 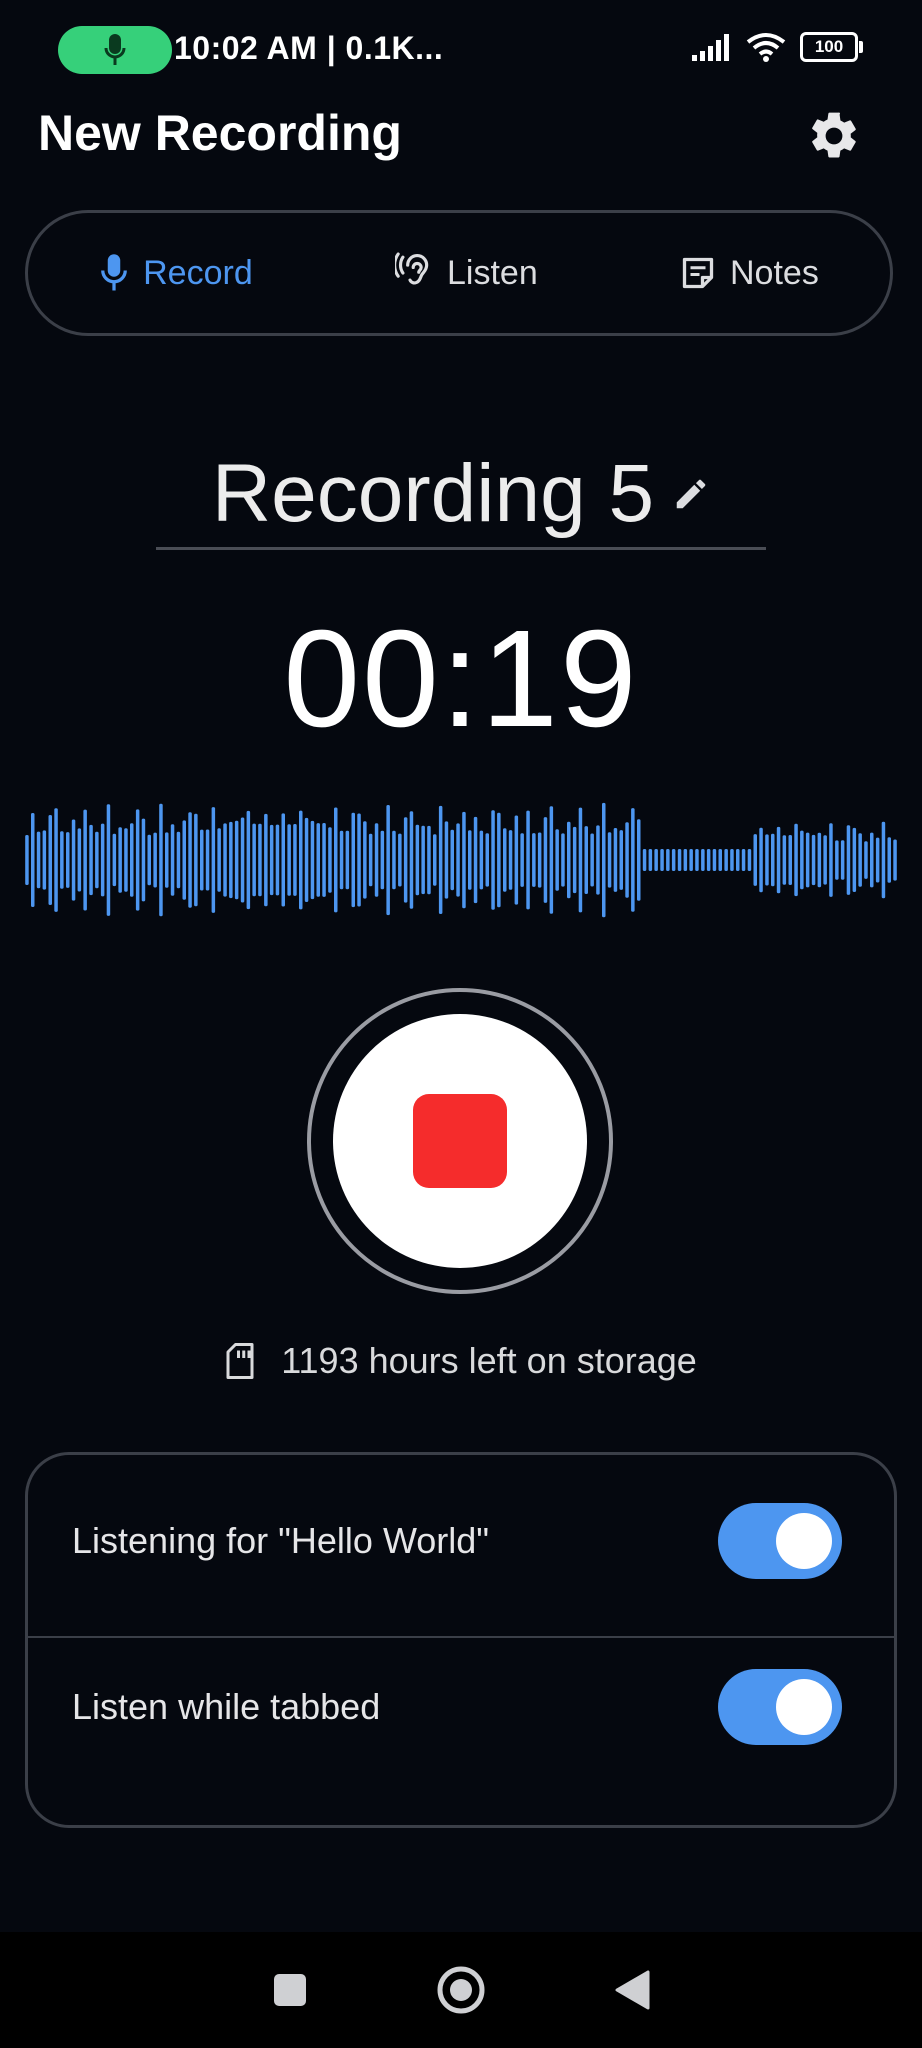 I want to click on back-triangle-icon, so click(x=632, y=1990).